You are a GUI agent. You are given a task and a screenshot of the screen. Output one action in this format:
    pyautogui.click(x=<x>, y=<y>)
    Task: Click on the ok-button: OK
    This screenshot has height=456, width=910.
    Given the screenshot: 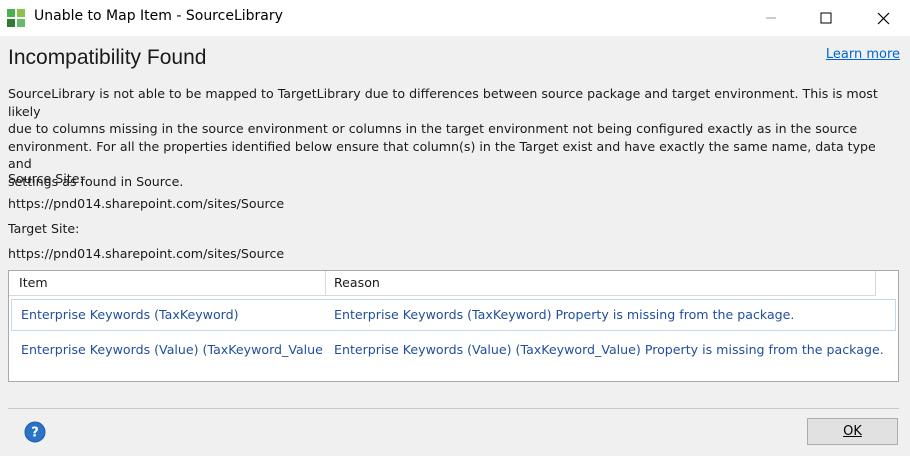 What is the action you would take?
    pyautogui.click(x=852, y=431)
    